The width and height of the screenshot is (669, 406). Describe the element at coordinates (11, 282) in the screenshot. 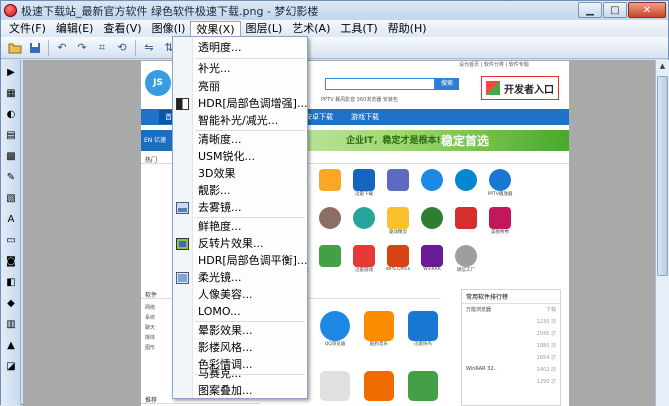

I see `fill-tool-icon: ◧` at that location.